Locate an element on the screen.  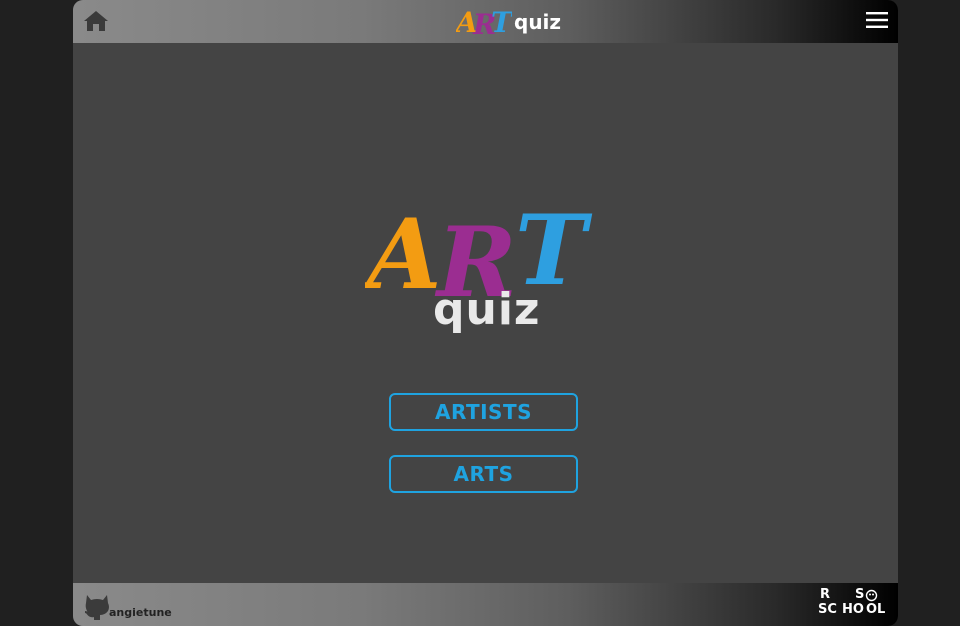
rs-logo-ho: HO is located at coordinates (853, 609).